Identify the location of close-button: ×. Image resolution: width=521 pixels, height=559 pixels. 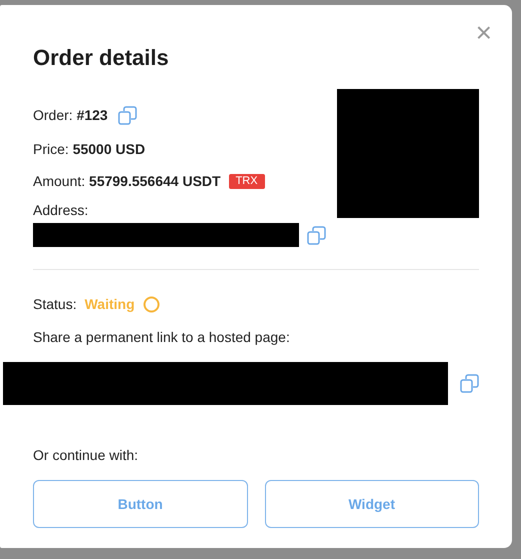
(484, 33).